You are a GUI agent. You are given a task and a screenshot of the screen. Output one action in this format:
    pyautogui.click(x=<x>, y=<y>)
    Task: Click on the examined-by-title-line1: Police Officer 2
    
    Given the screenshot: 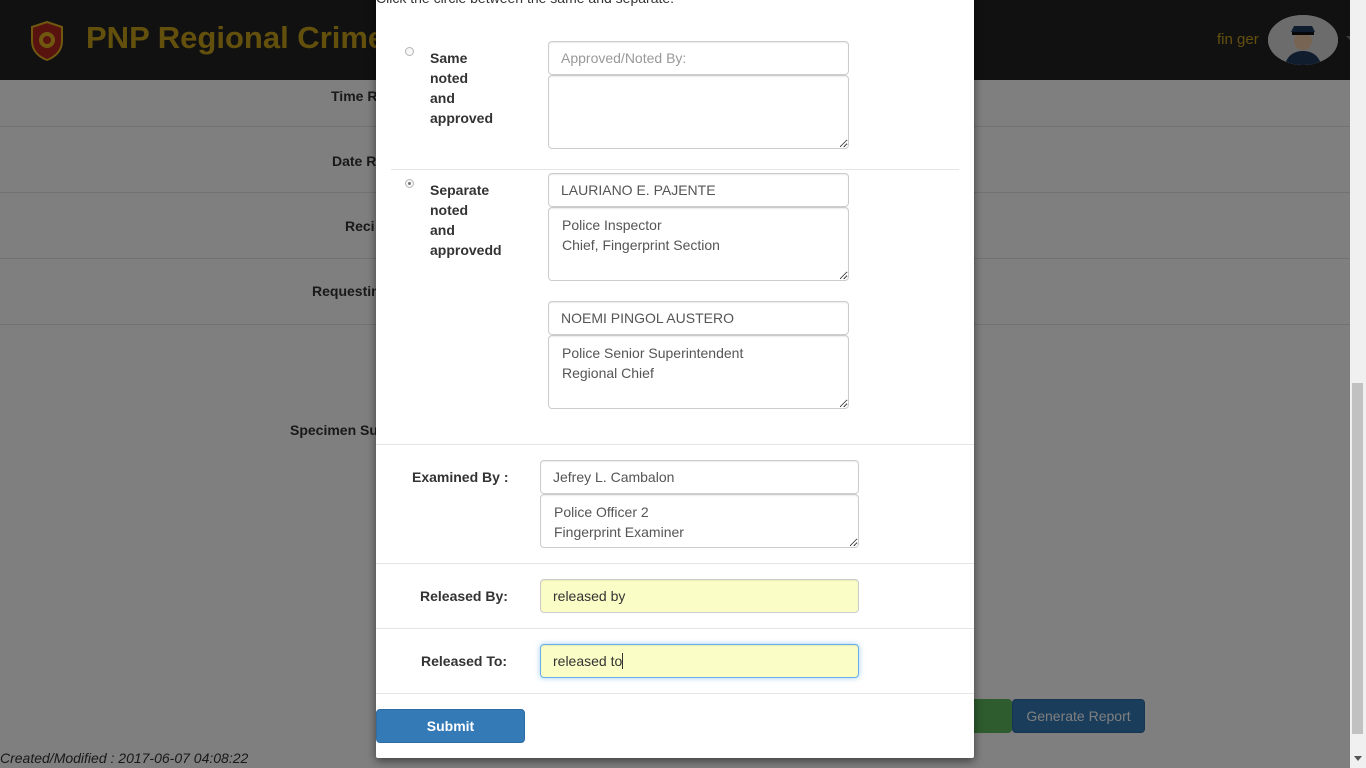 What is the action you would take?
    pyautogui.click(x=601, y=512)
    